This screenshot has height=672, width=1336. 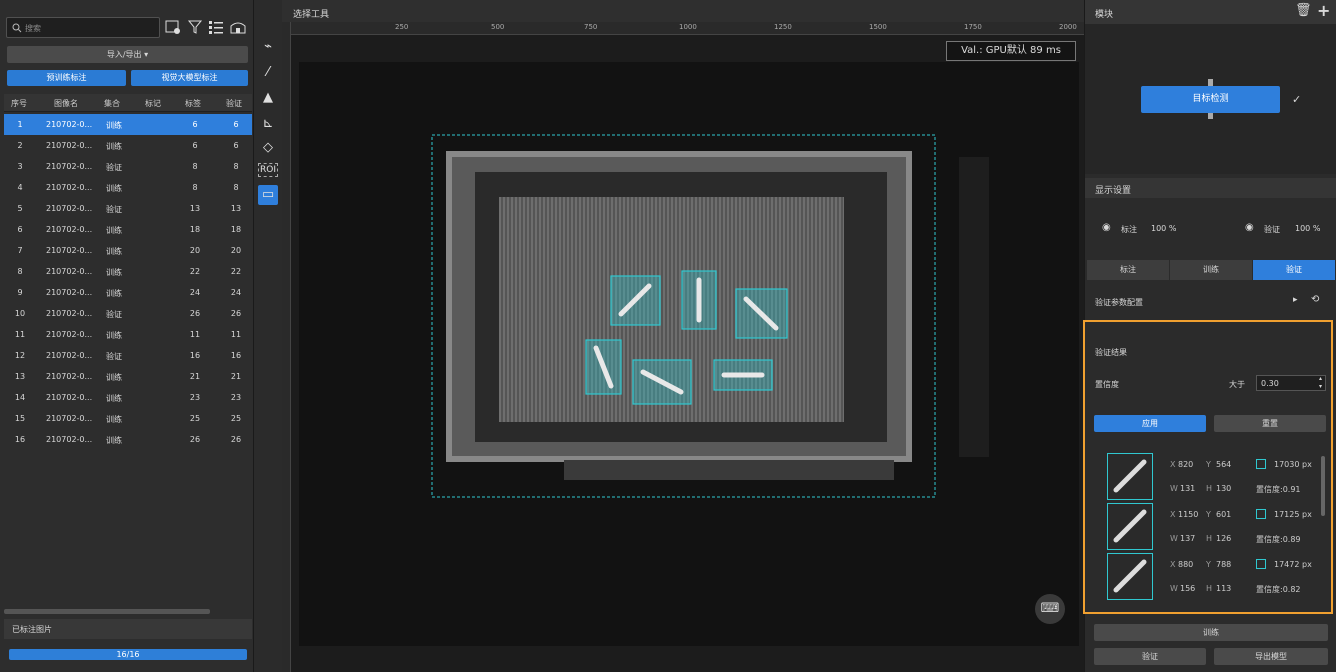 I want to click on row-marked-count: 25, so click(x=195, y=418).